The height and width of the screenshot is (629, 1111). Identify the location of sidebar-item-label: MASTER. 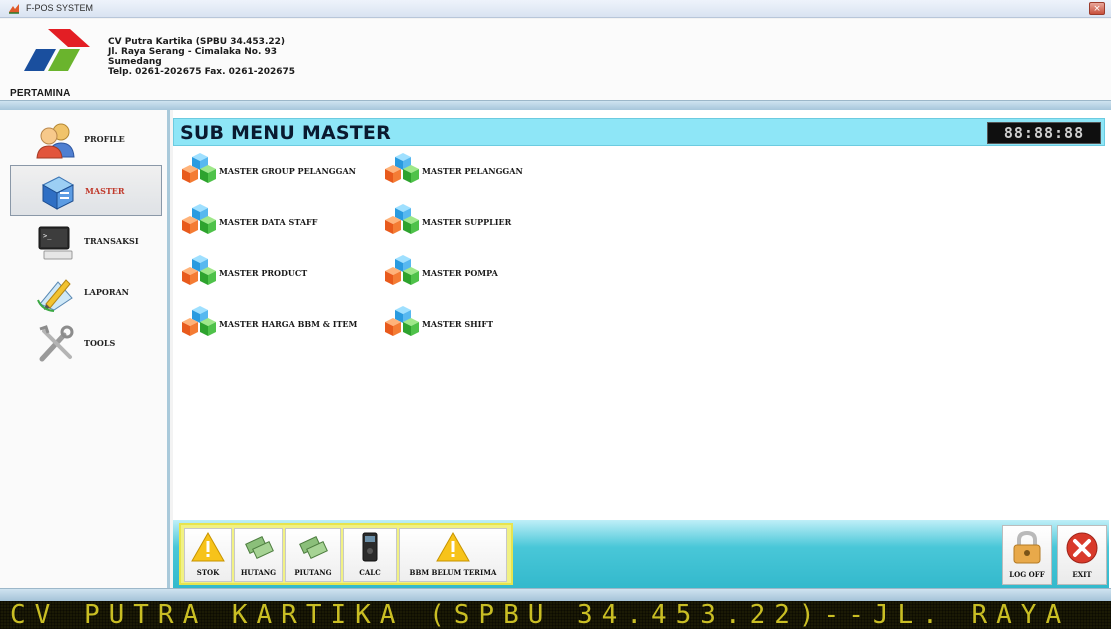
(105, 191).